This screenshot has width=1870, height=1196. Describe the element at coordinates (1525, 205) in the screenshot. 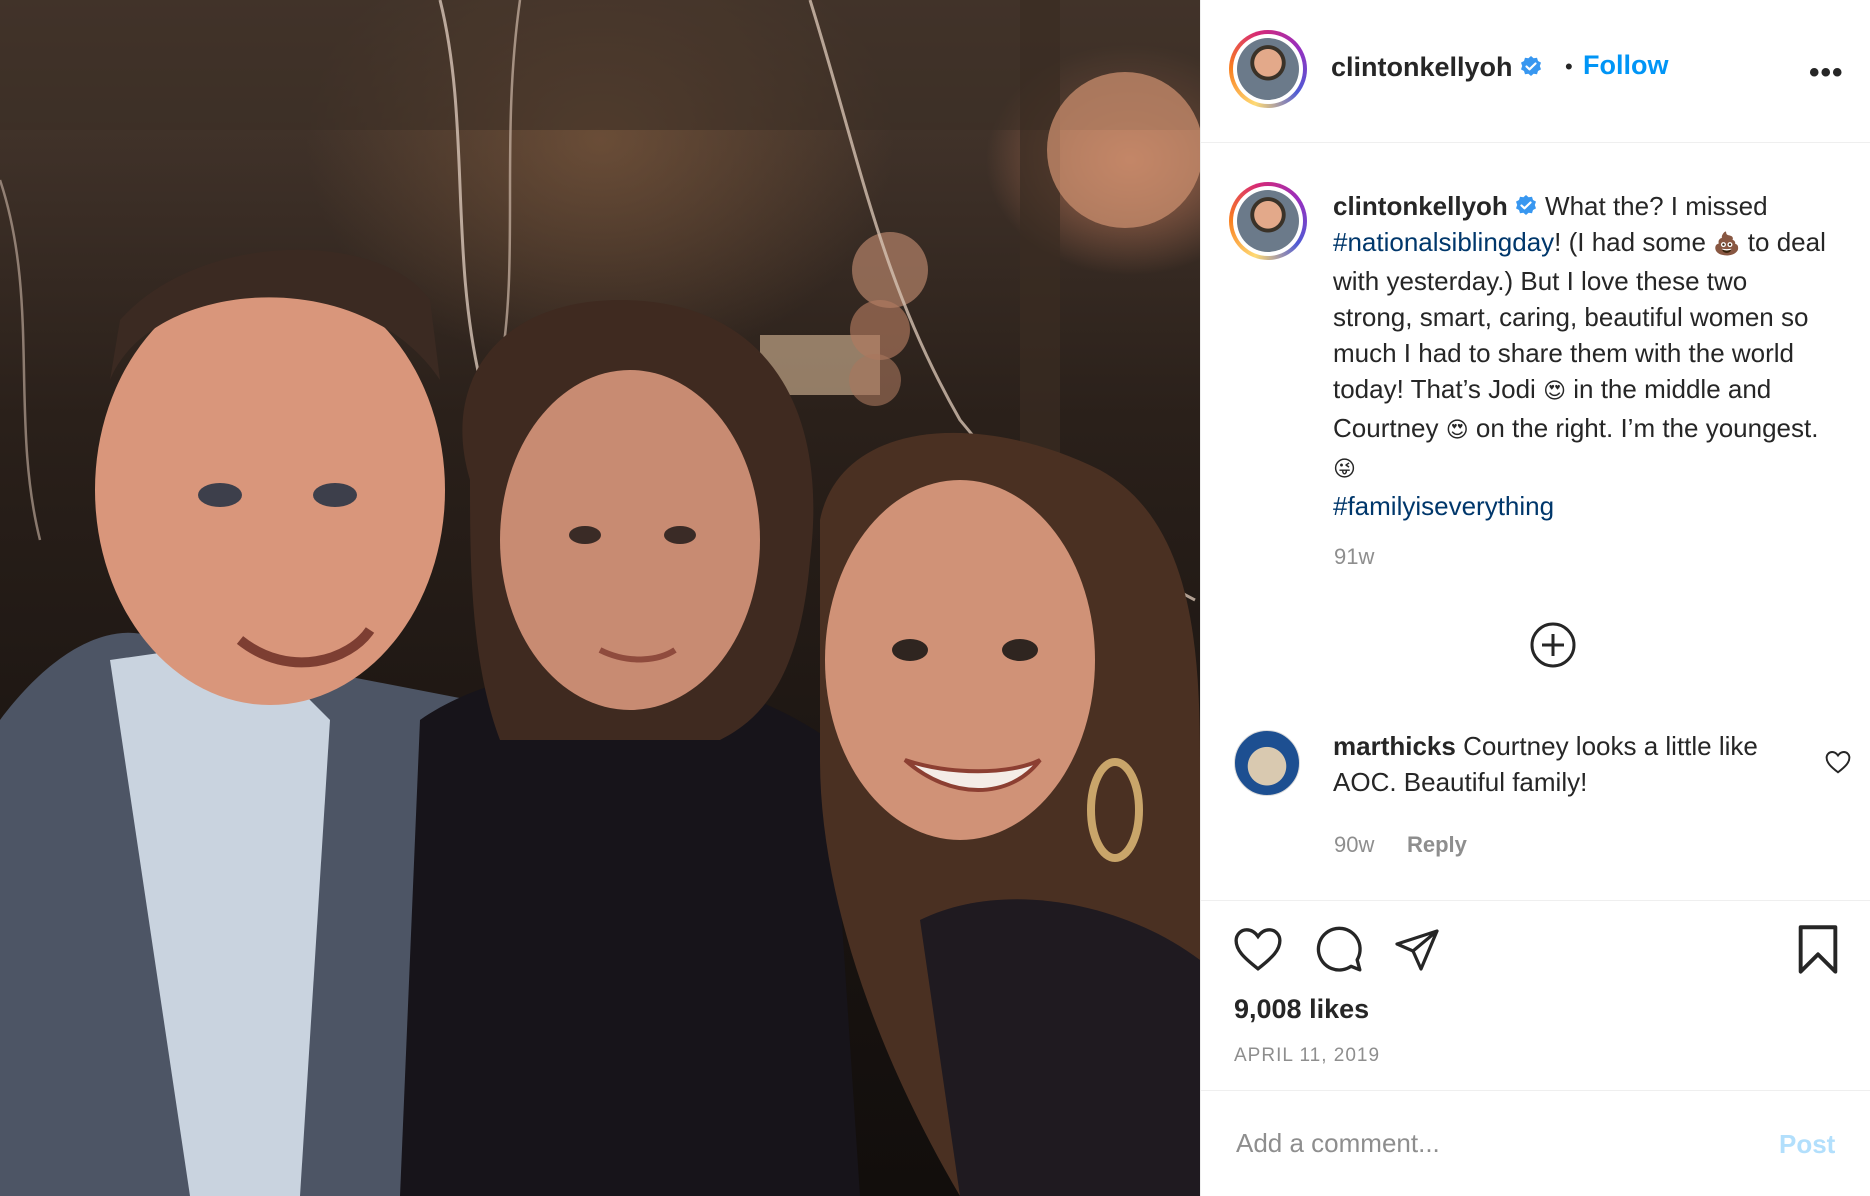

I see `caption-verified-badge-icon` at that location.